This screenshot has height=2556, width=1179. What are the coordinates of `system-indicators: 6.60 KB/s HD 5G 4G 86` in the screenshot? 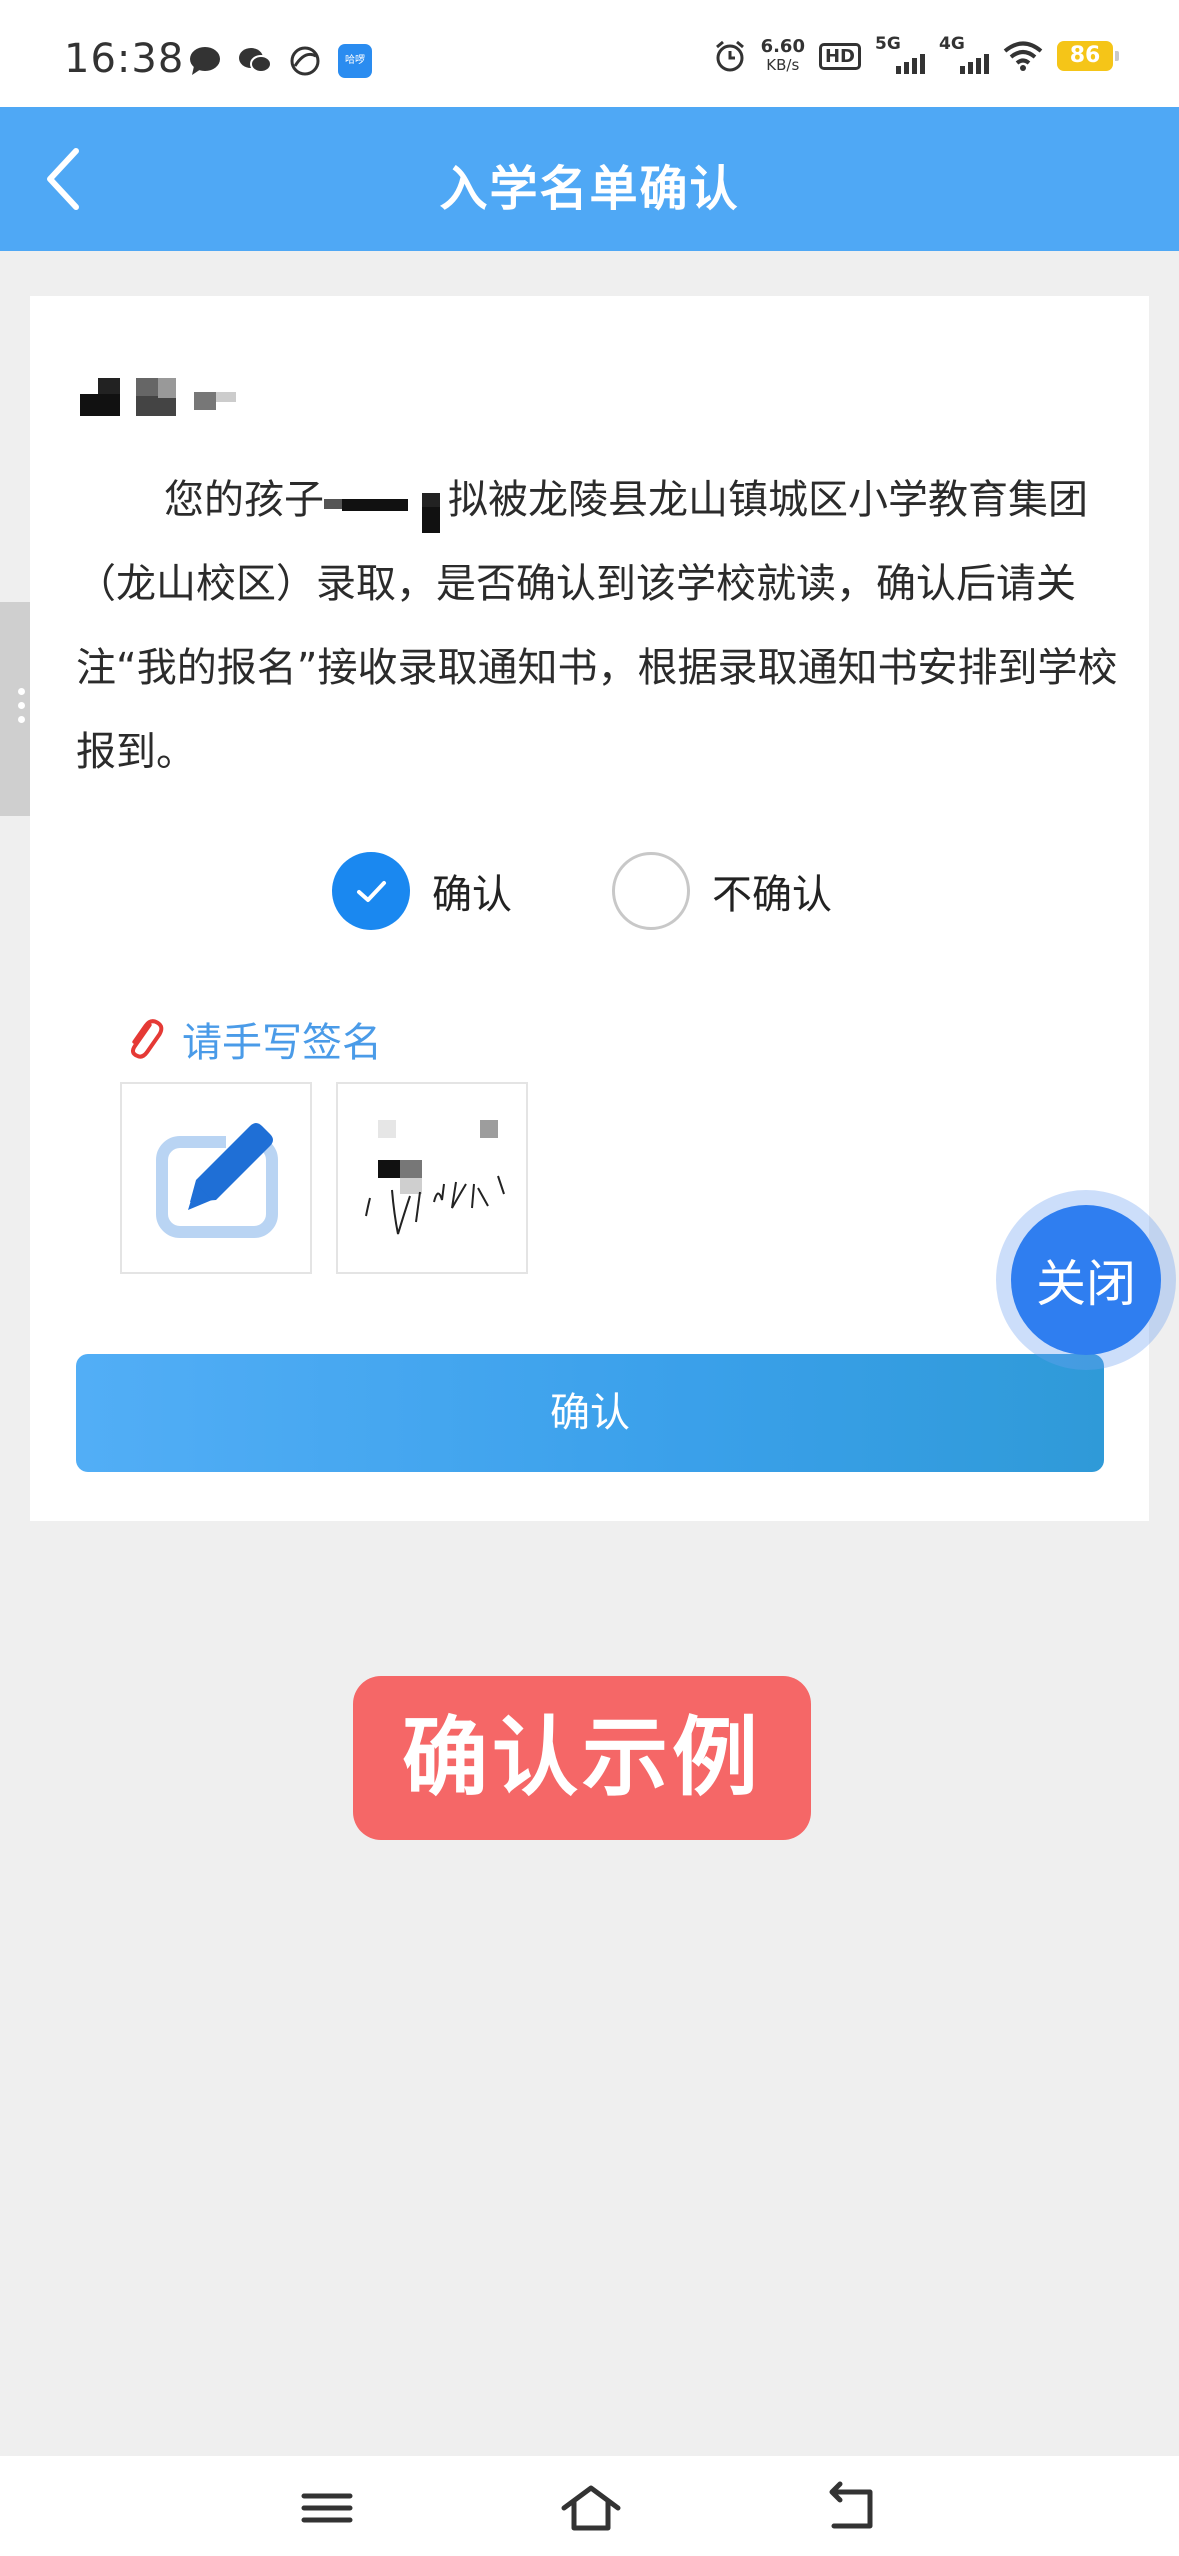 It's located at (916, 54).